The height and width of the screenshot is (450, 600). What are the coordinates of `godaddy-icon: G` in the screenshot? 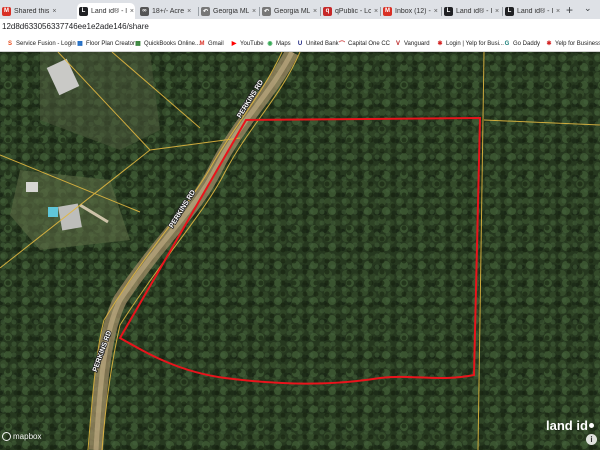 It's located at (507, 43).